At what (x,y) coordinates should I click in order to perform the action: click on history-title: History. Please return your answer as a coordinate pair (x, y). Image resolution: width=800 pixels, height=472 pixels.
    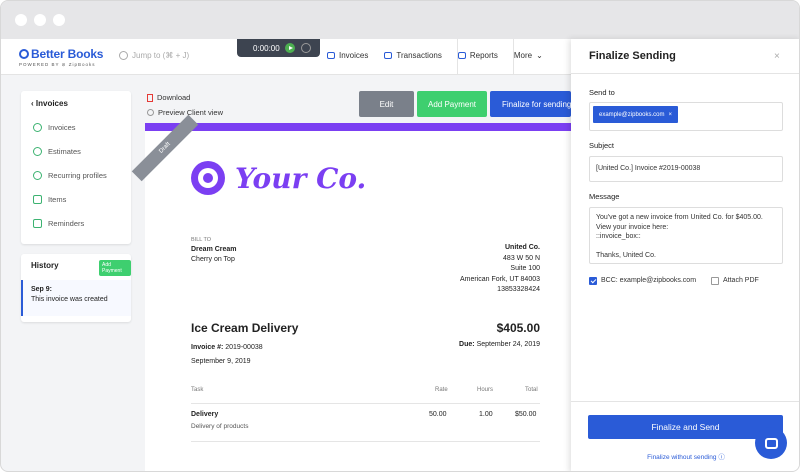
    Looking at the image, I should click on (45, 265).